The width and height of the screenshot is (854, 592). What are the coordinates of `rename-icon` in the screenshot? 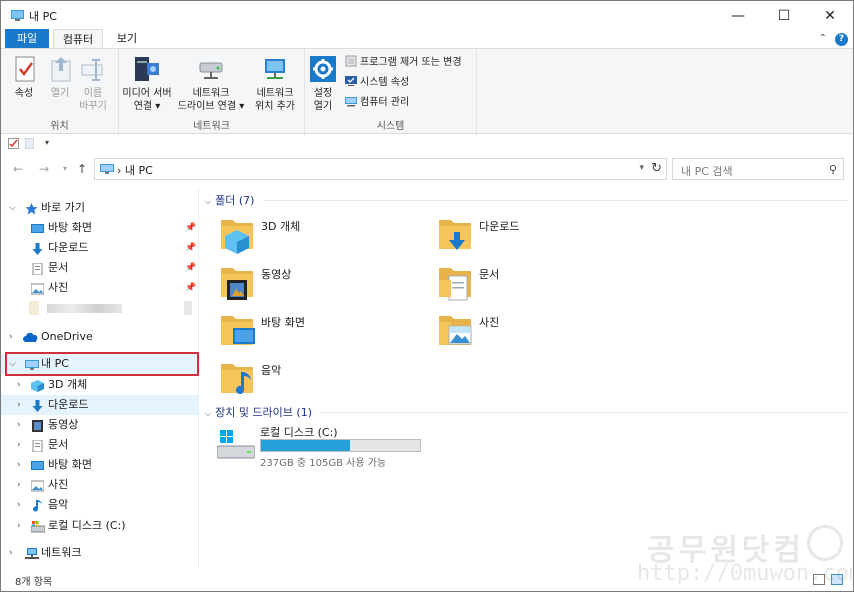 It's located at (93, 69).